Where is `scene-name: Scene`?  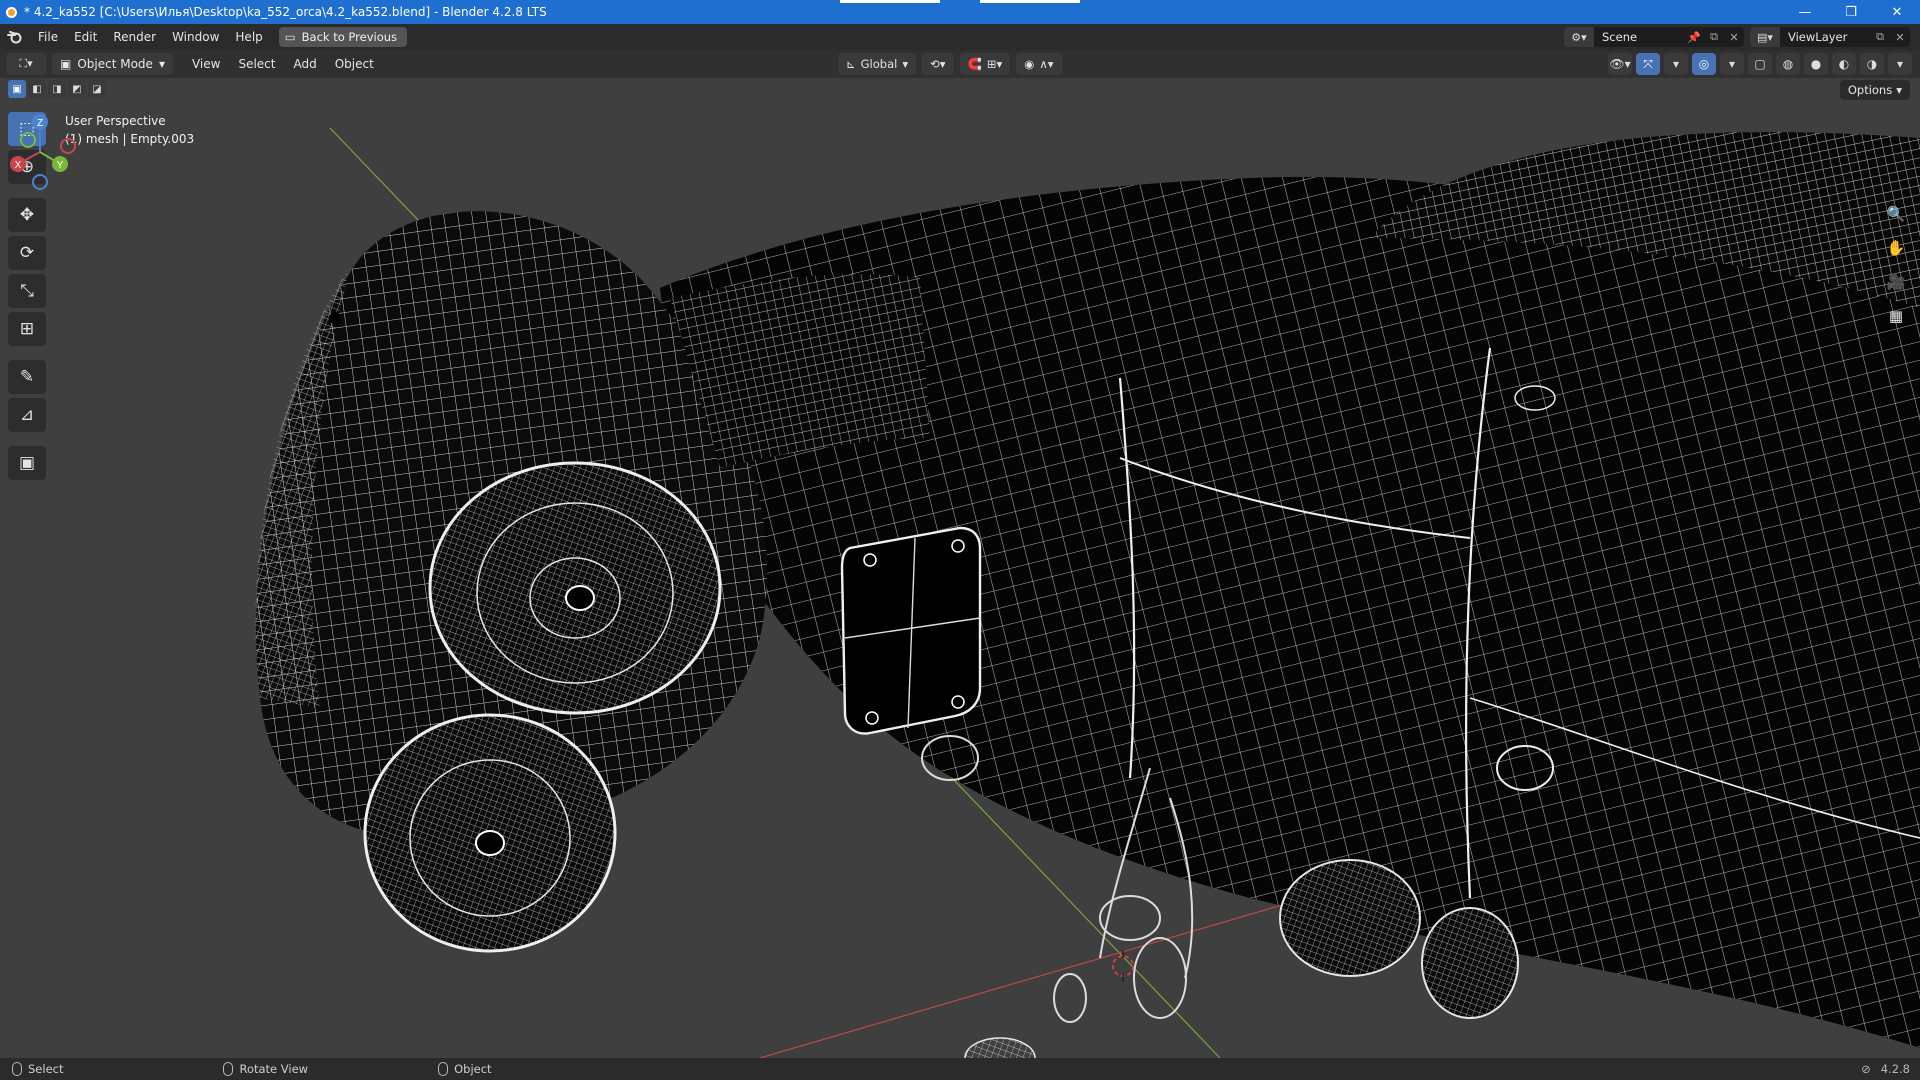
scene-name: Scene is located at coordinates (1620, 37).